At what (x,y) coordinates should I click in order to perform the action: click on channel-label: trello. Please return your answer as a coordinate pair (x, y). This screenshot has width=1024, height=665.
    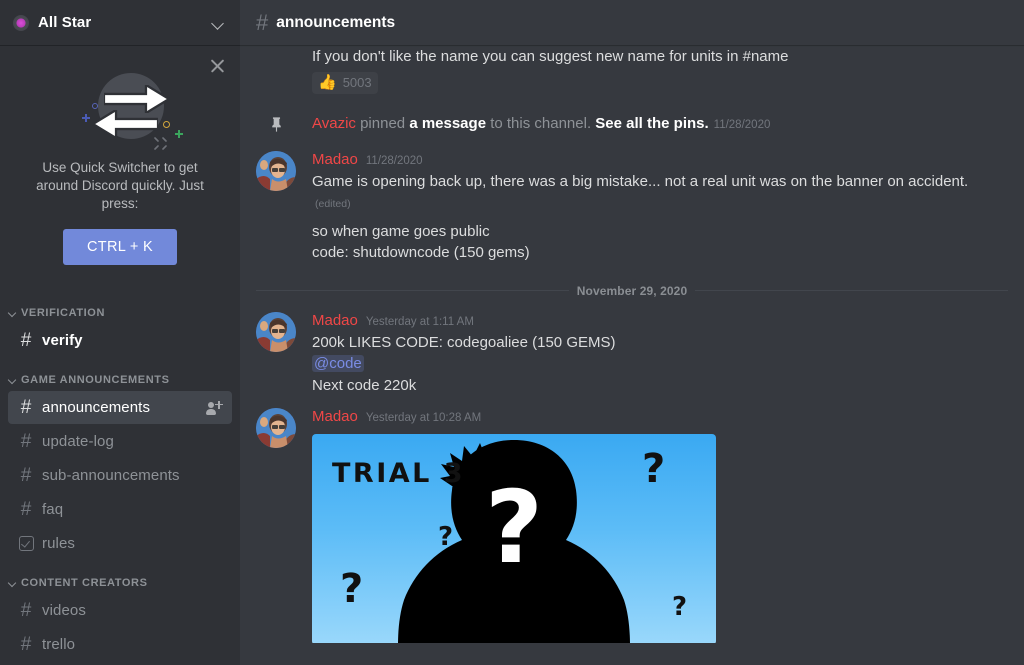
    Looking at the image, I should click on (59, 644).